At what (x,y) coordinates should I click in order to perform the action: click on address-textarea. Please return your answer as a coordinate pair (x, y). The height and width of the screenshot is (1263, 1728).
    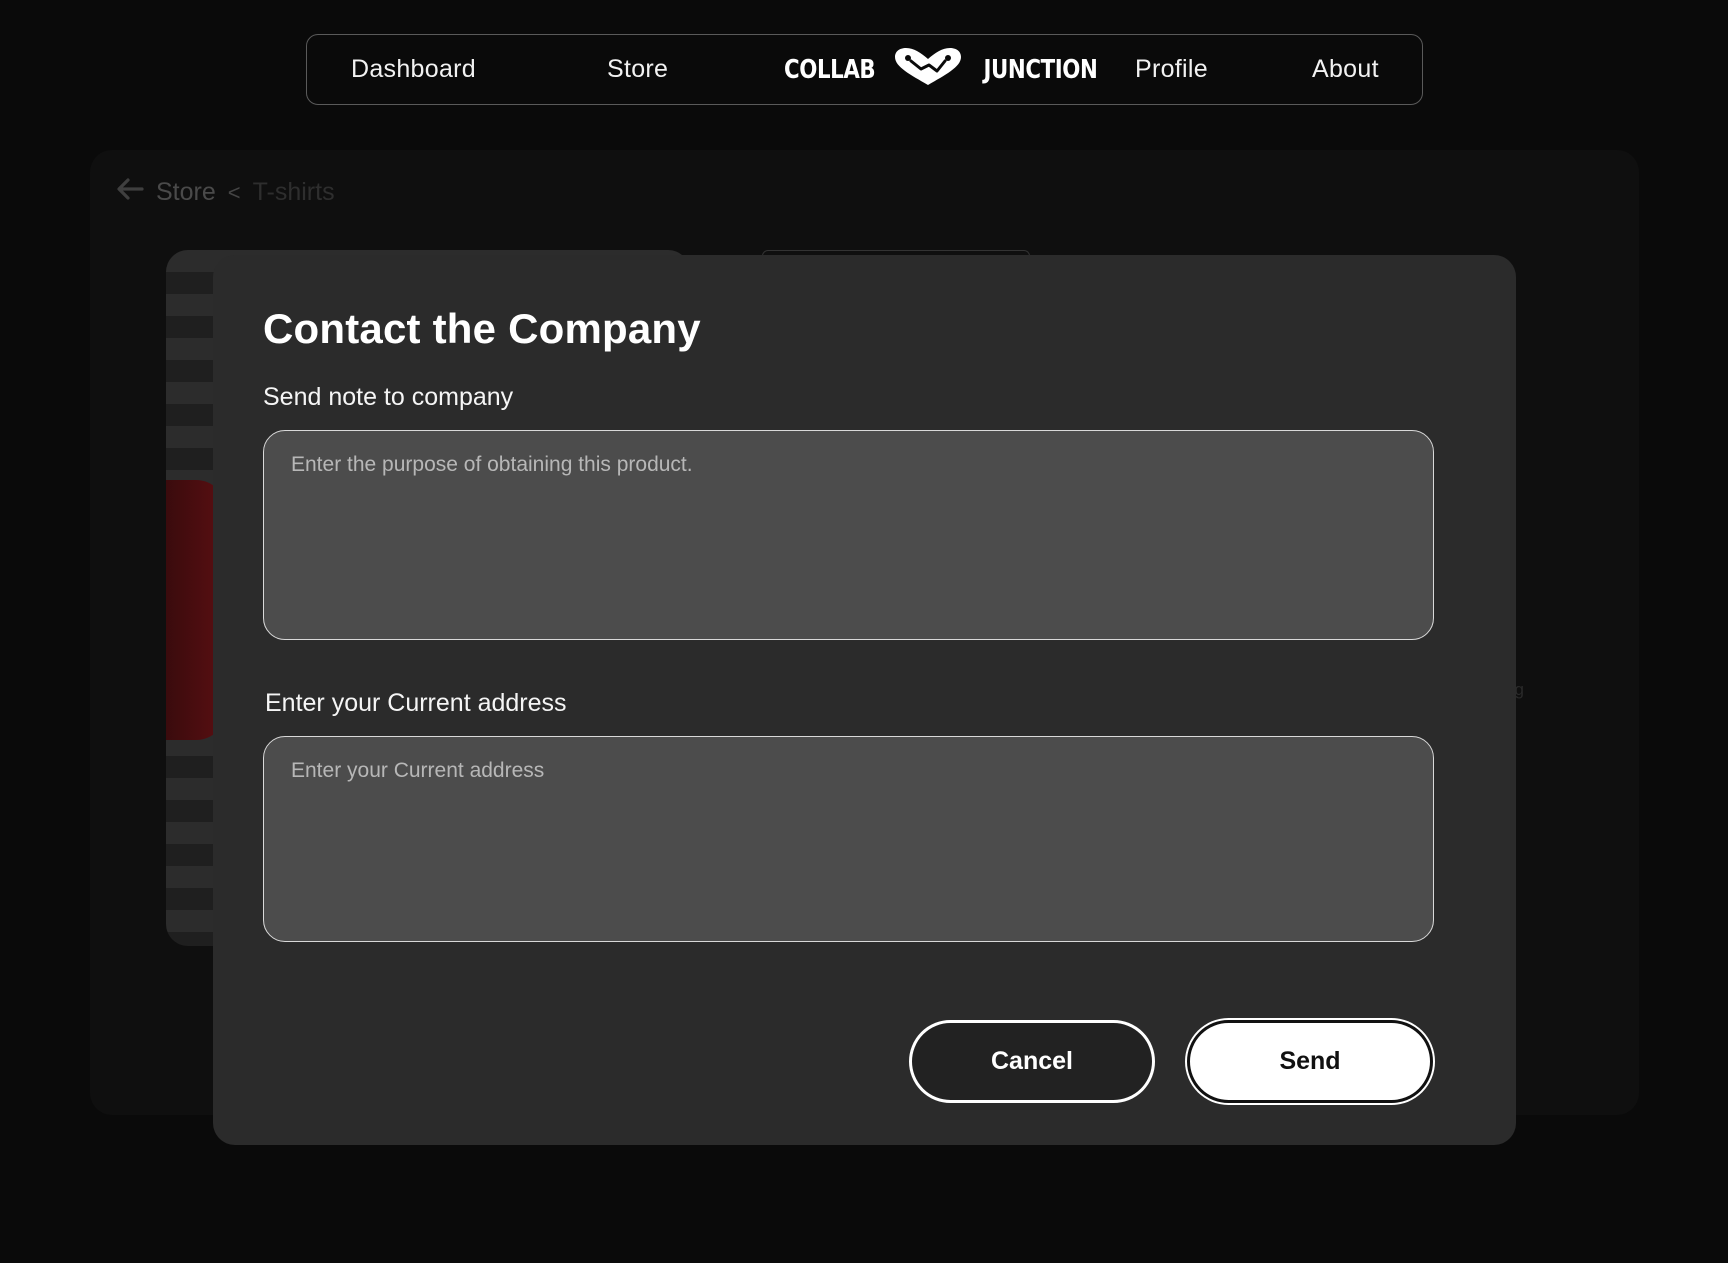
    Looking at the image, I should click on (848, 839).